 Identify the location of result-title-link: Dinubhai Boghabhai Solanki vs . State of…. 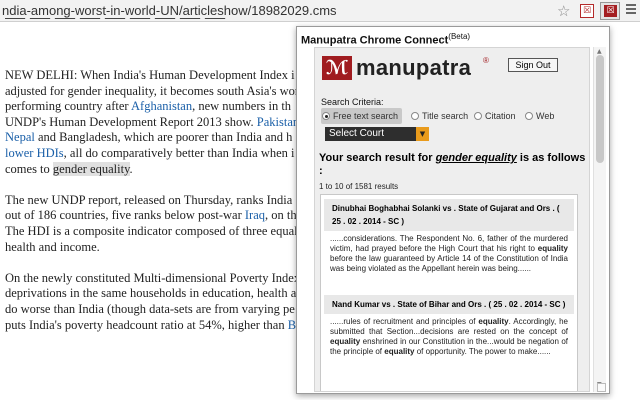
(449, 215).